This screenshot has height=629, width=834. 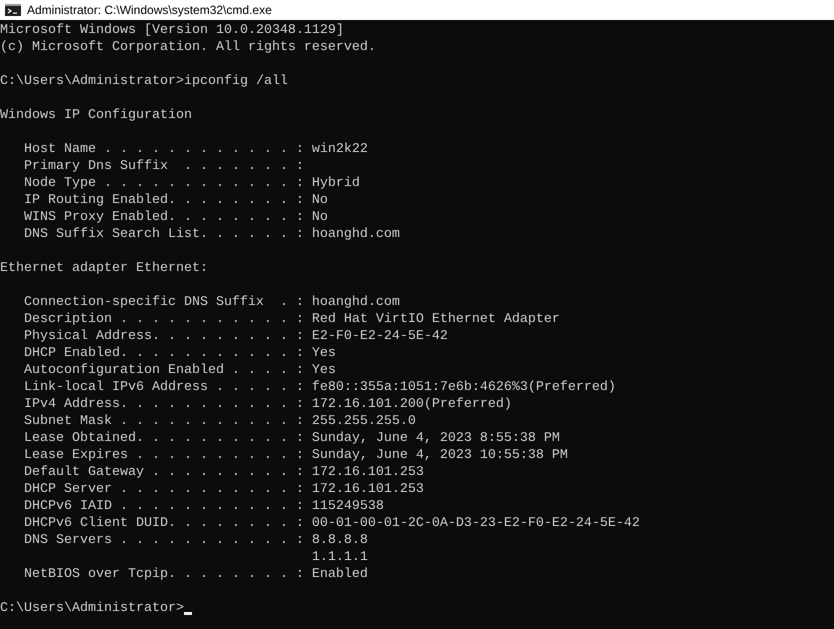 I want to click on entry-value: Hybrid, so click(x=336, y=183).